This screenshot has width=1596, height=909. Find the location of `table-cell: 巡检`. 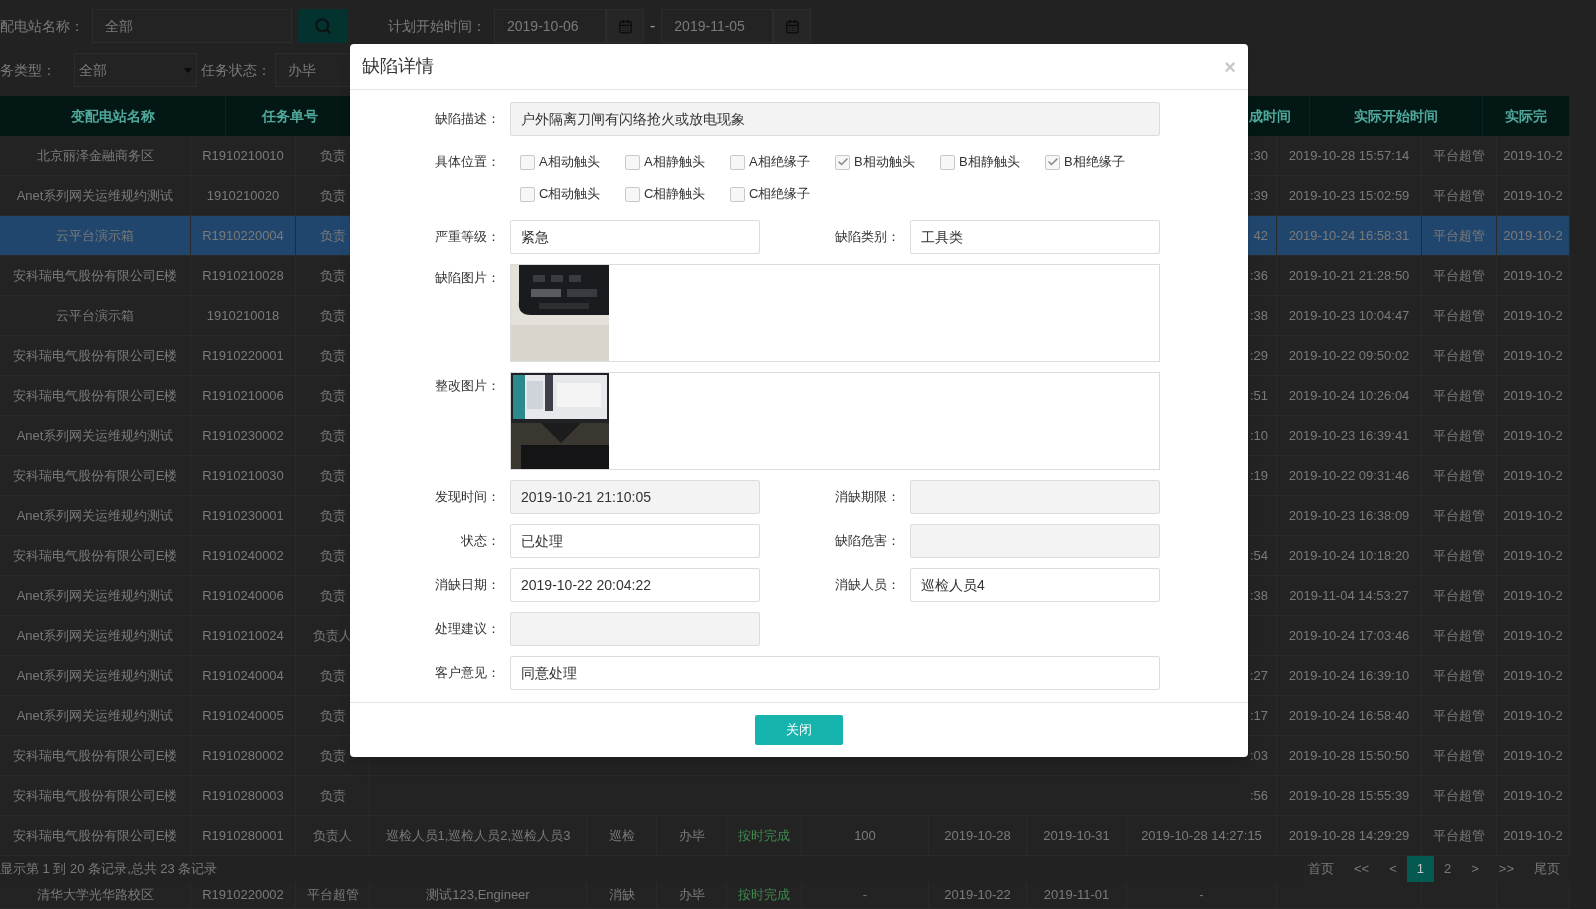

table-cell: 巡检 is located at coordinates (622, 835).